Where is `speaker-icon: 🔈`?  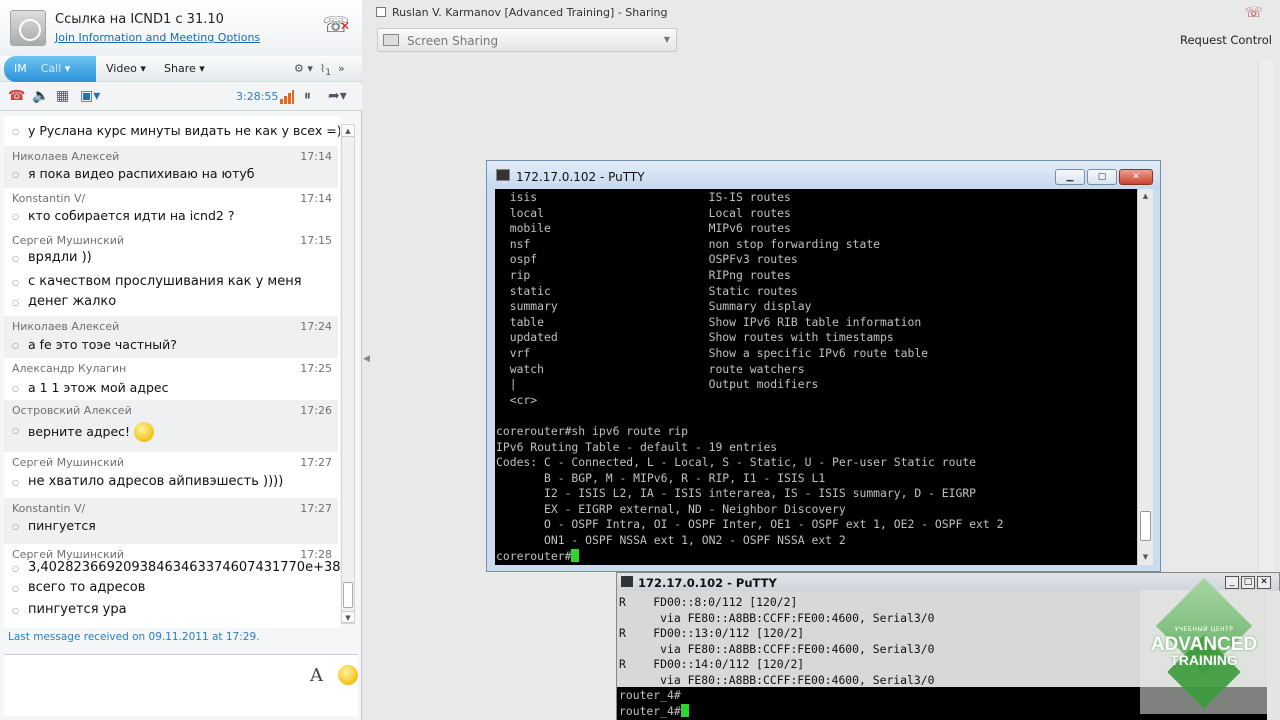 speaker-icon: 🔈 is located at coordinates (40, 96).